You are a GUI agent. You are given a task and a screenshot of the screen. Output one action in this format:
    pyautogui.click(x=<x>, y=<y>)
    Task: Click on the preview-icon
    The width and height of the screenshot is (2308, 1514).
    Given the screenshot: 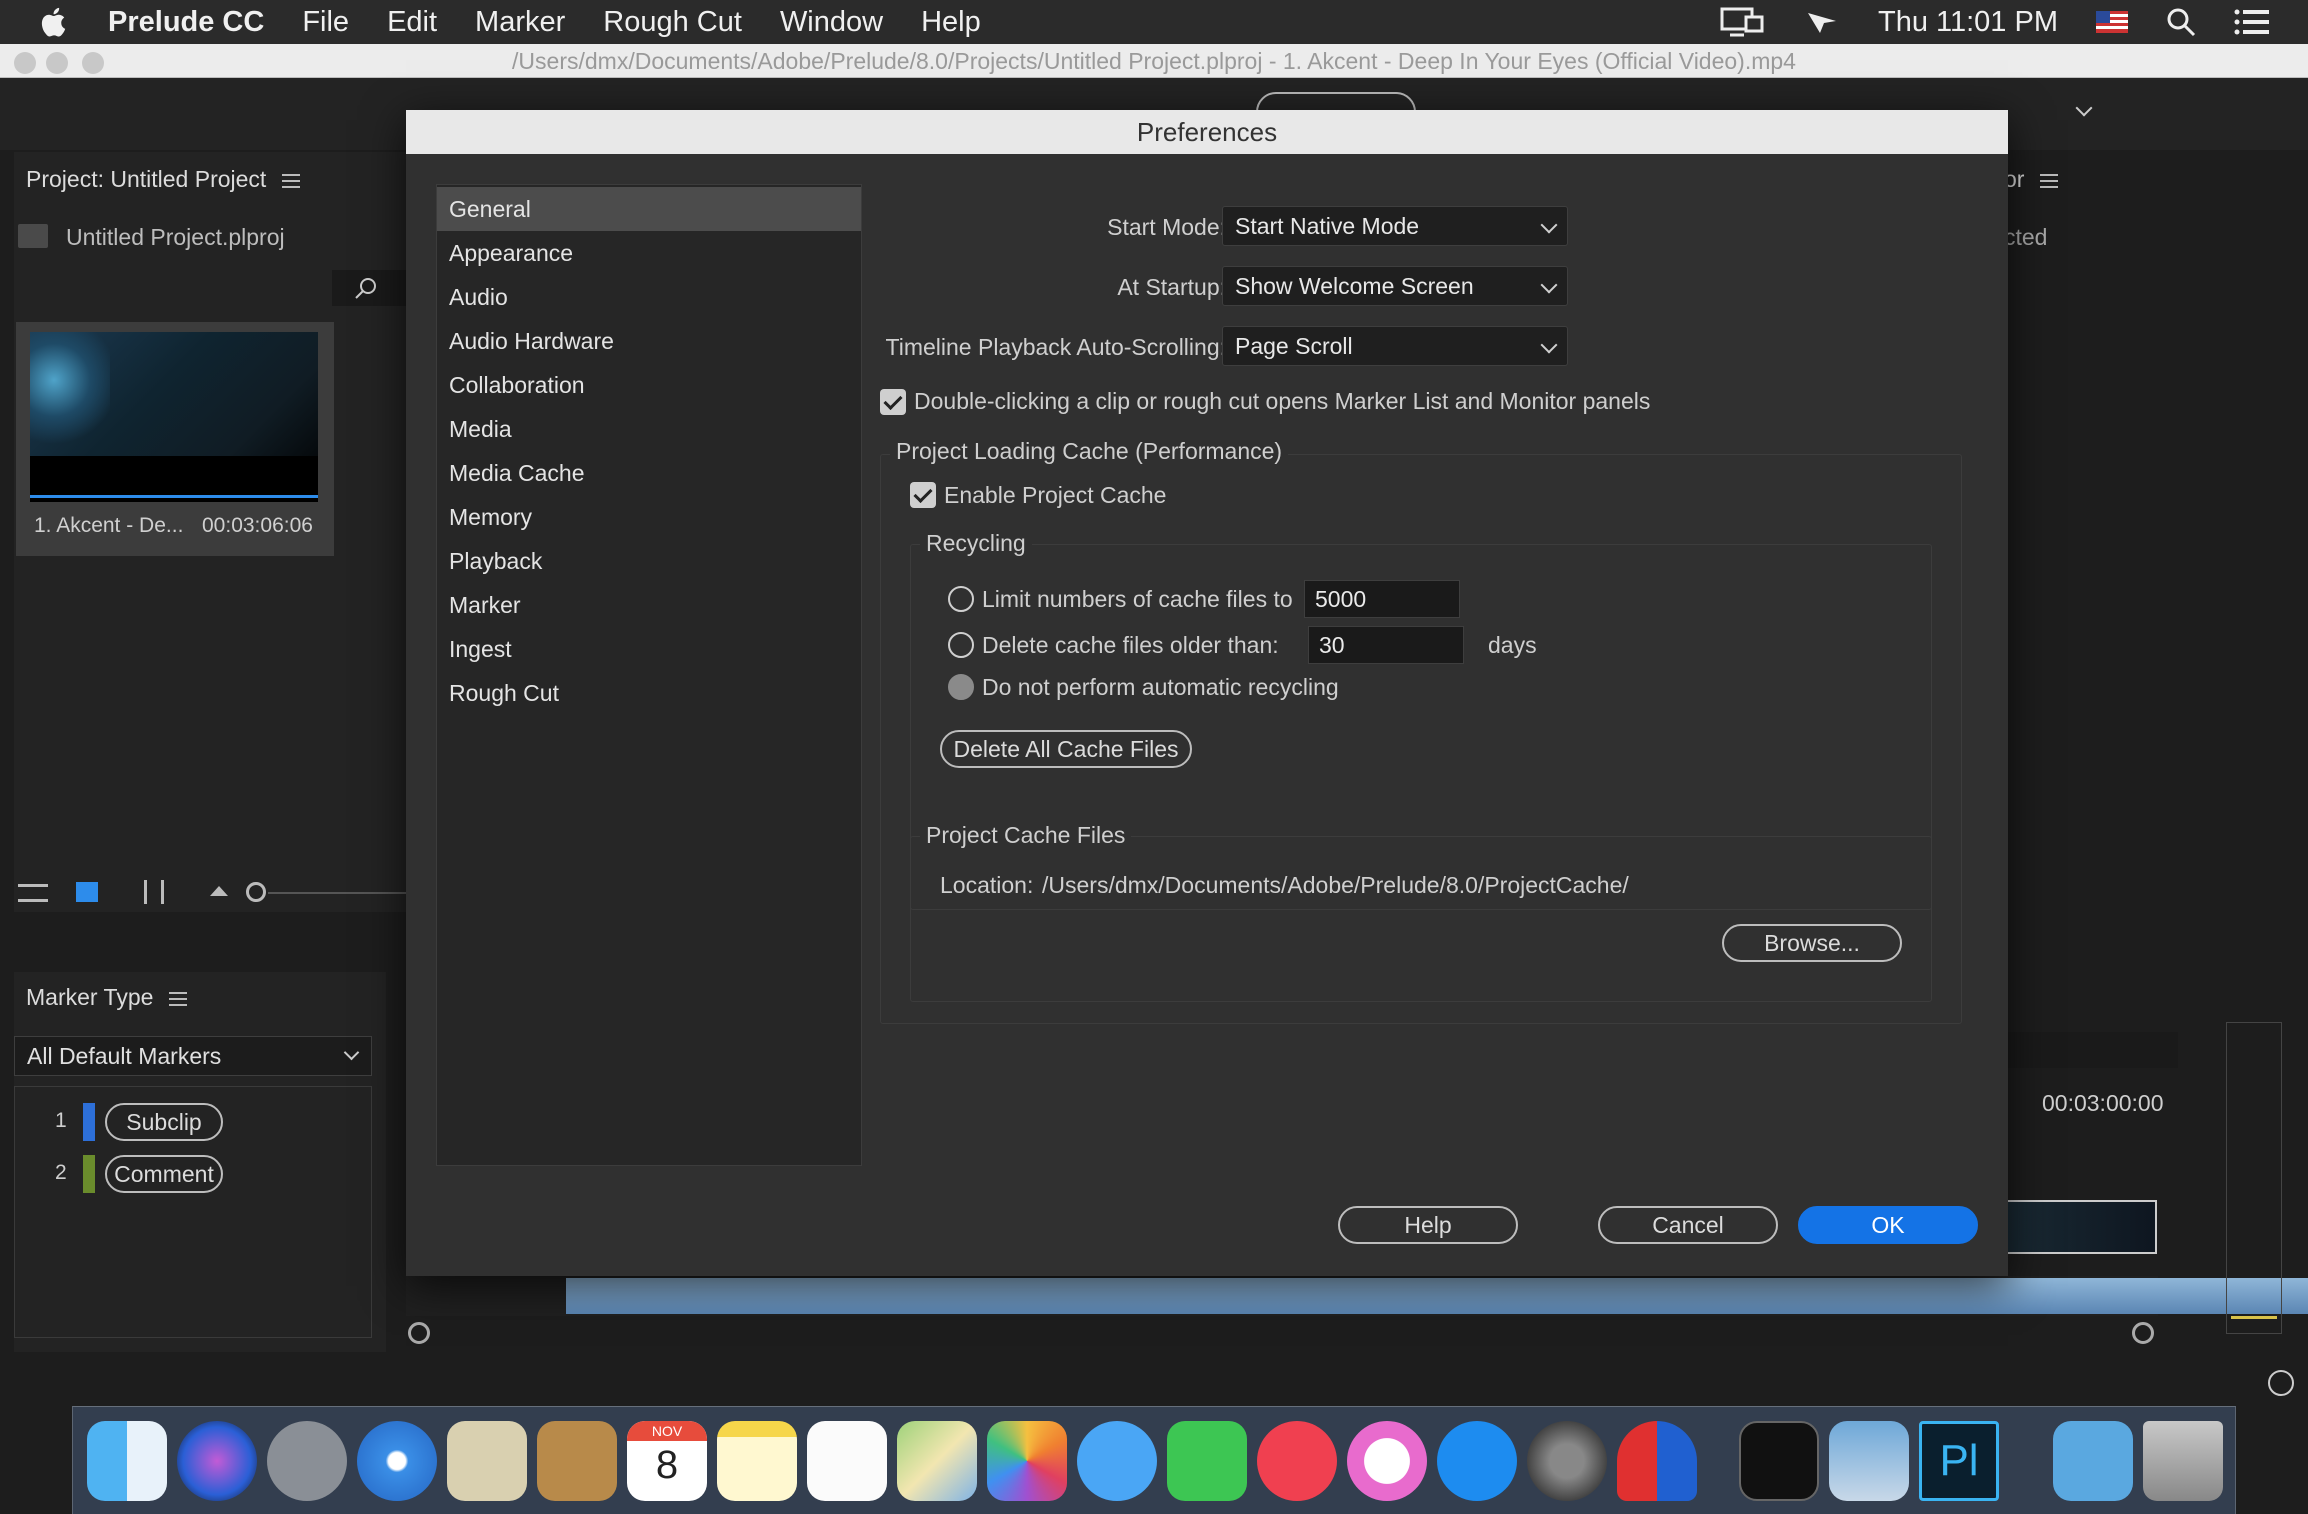 What is the action you would take?
    pyautogui.click(x=1869, y=1461)
    